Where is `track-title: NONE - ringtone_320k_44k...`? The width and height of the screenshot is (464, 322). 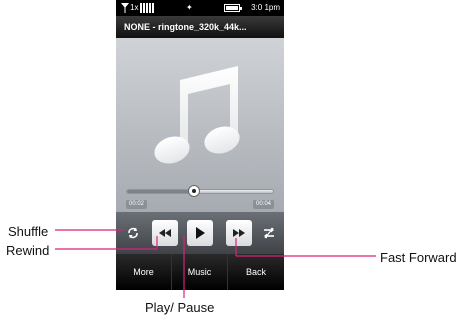
track-title: NONE - ringtone_320k_44k... is located at coordinates (200, 27).